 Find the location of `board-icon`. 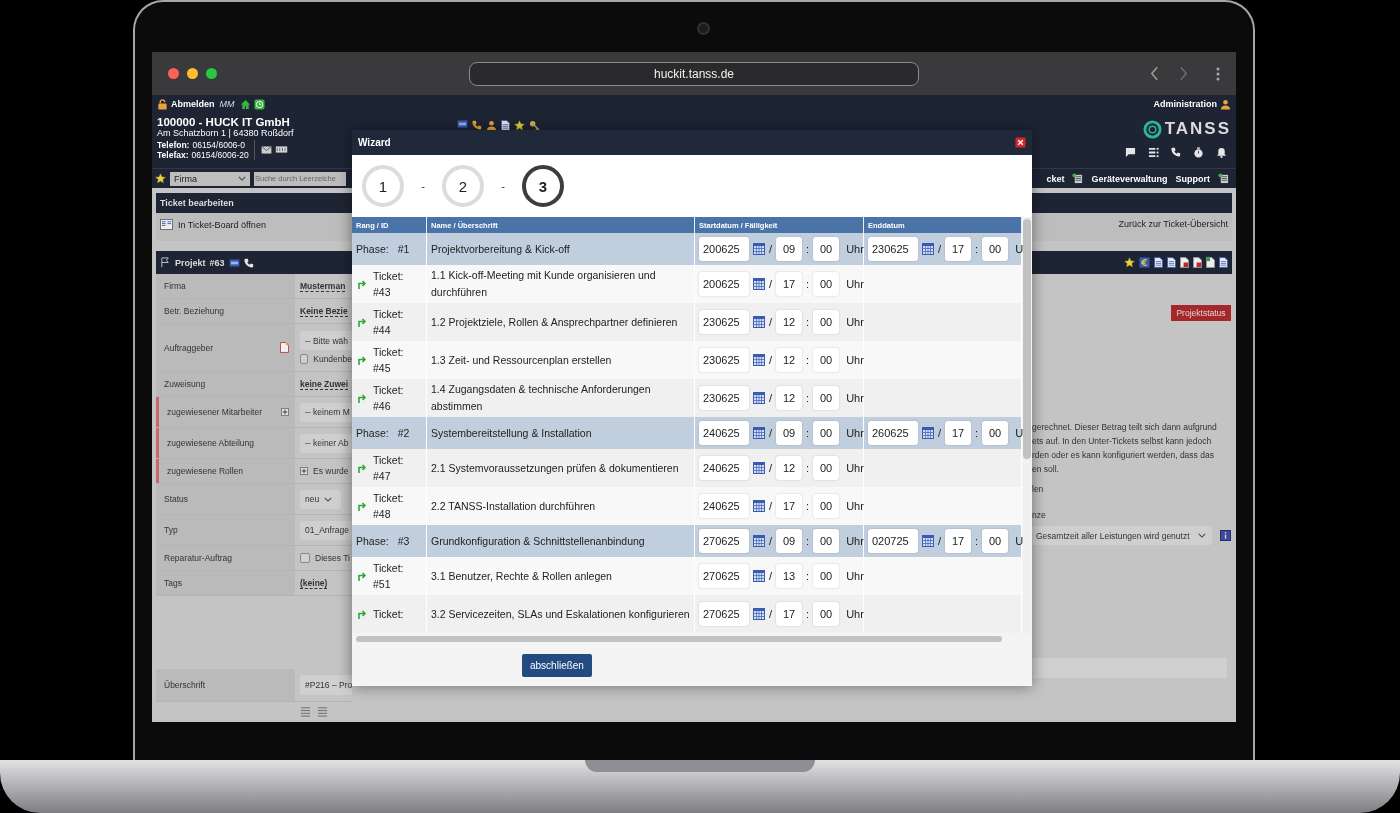

board-icon is located at coordinates (166, 224).